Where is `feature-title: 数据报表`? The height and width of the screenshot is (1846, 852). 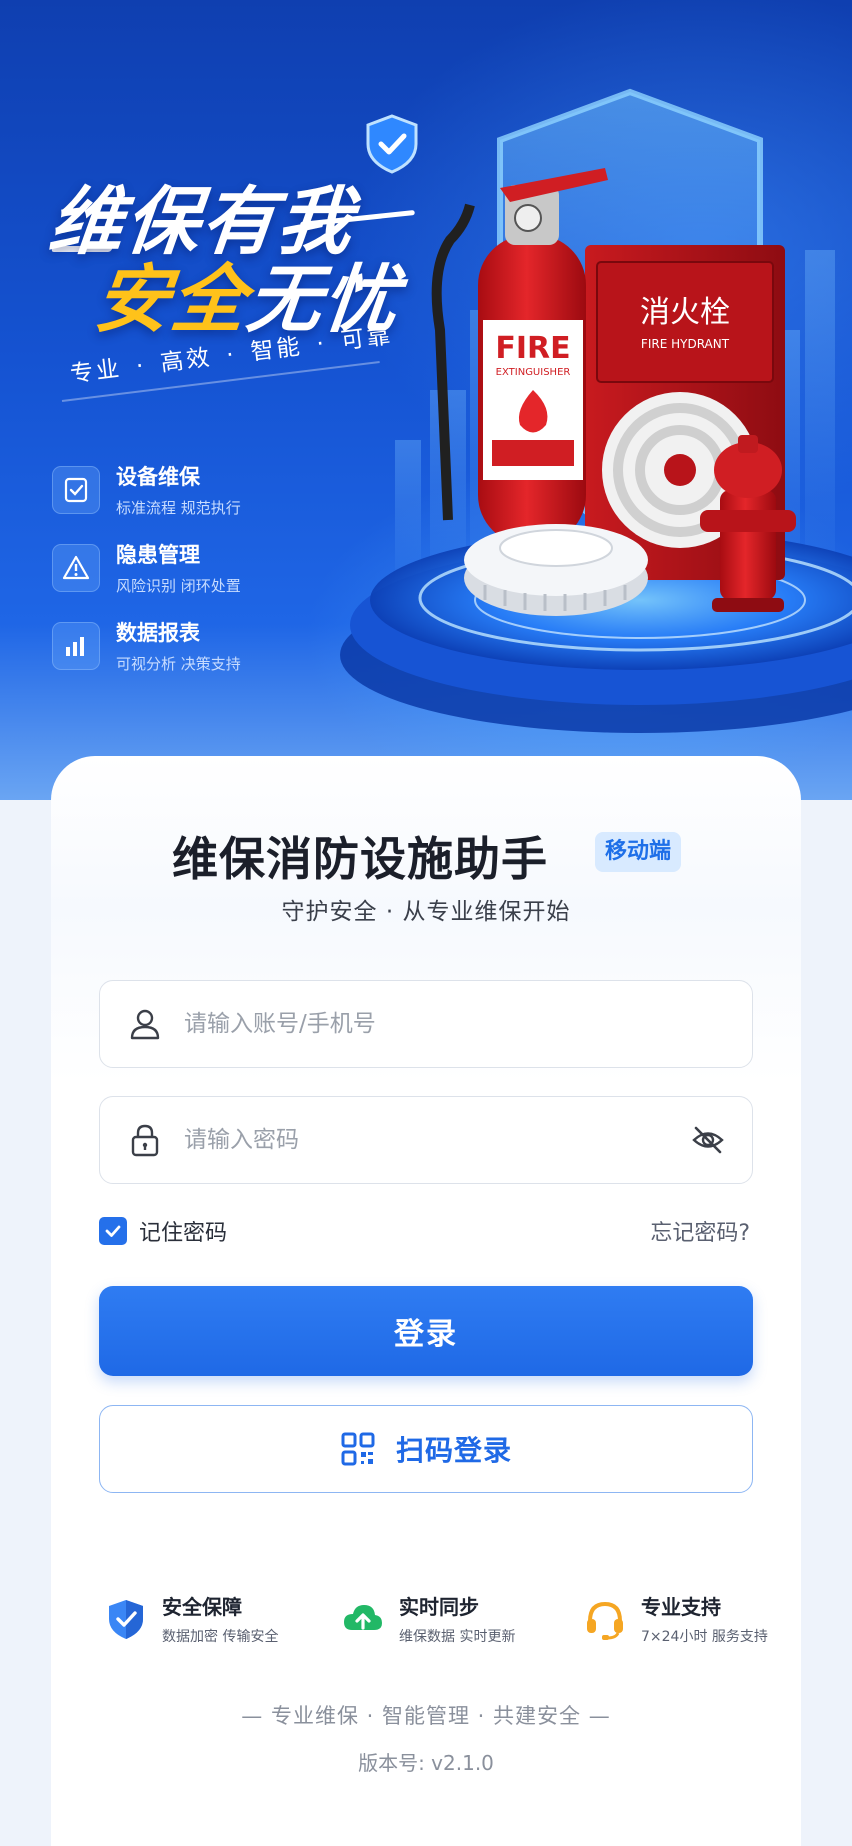
feature-title: 数据报表 is located at coordinates (158, 633).